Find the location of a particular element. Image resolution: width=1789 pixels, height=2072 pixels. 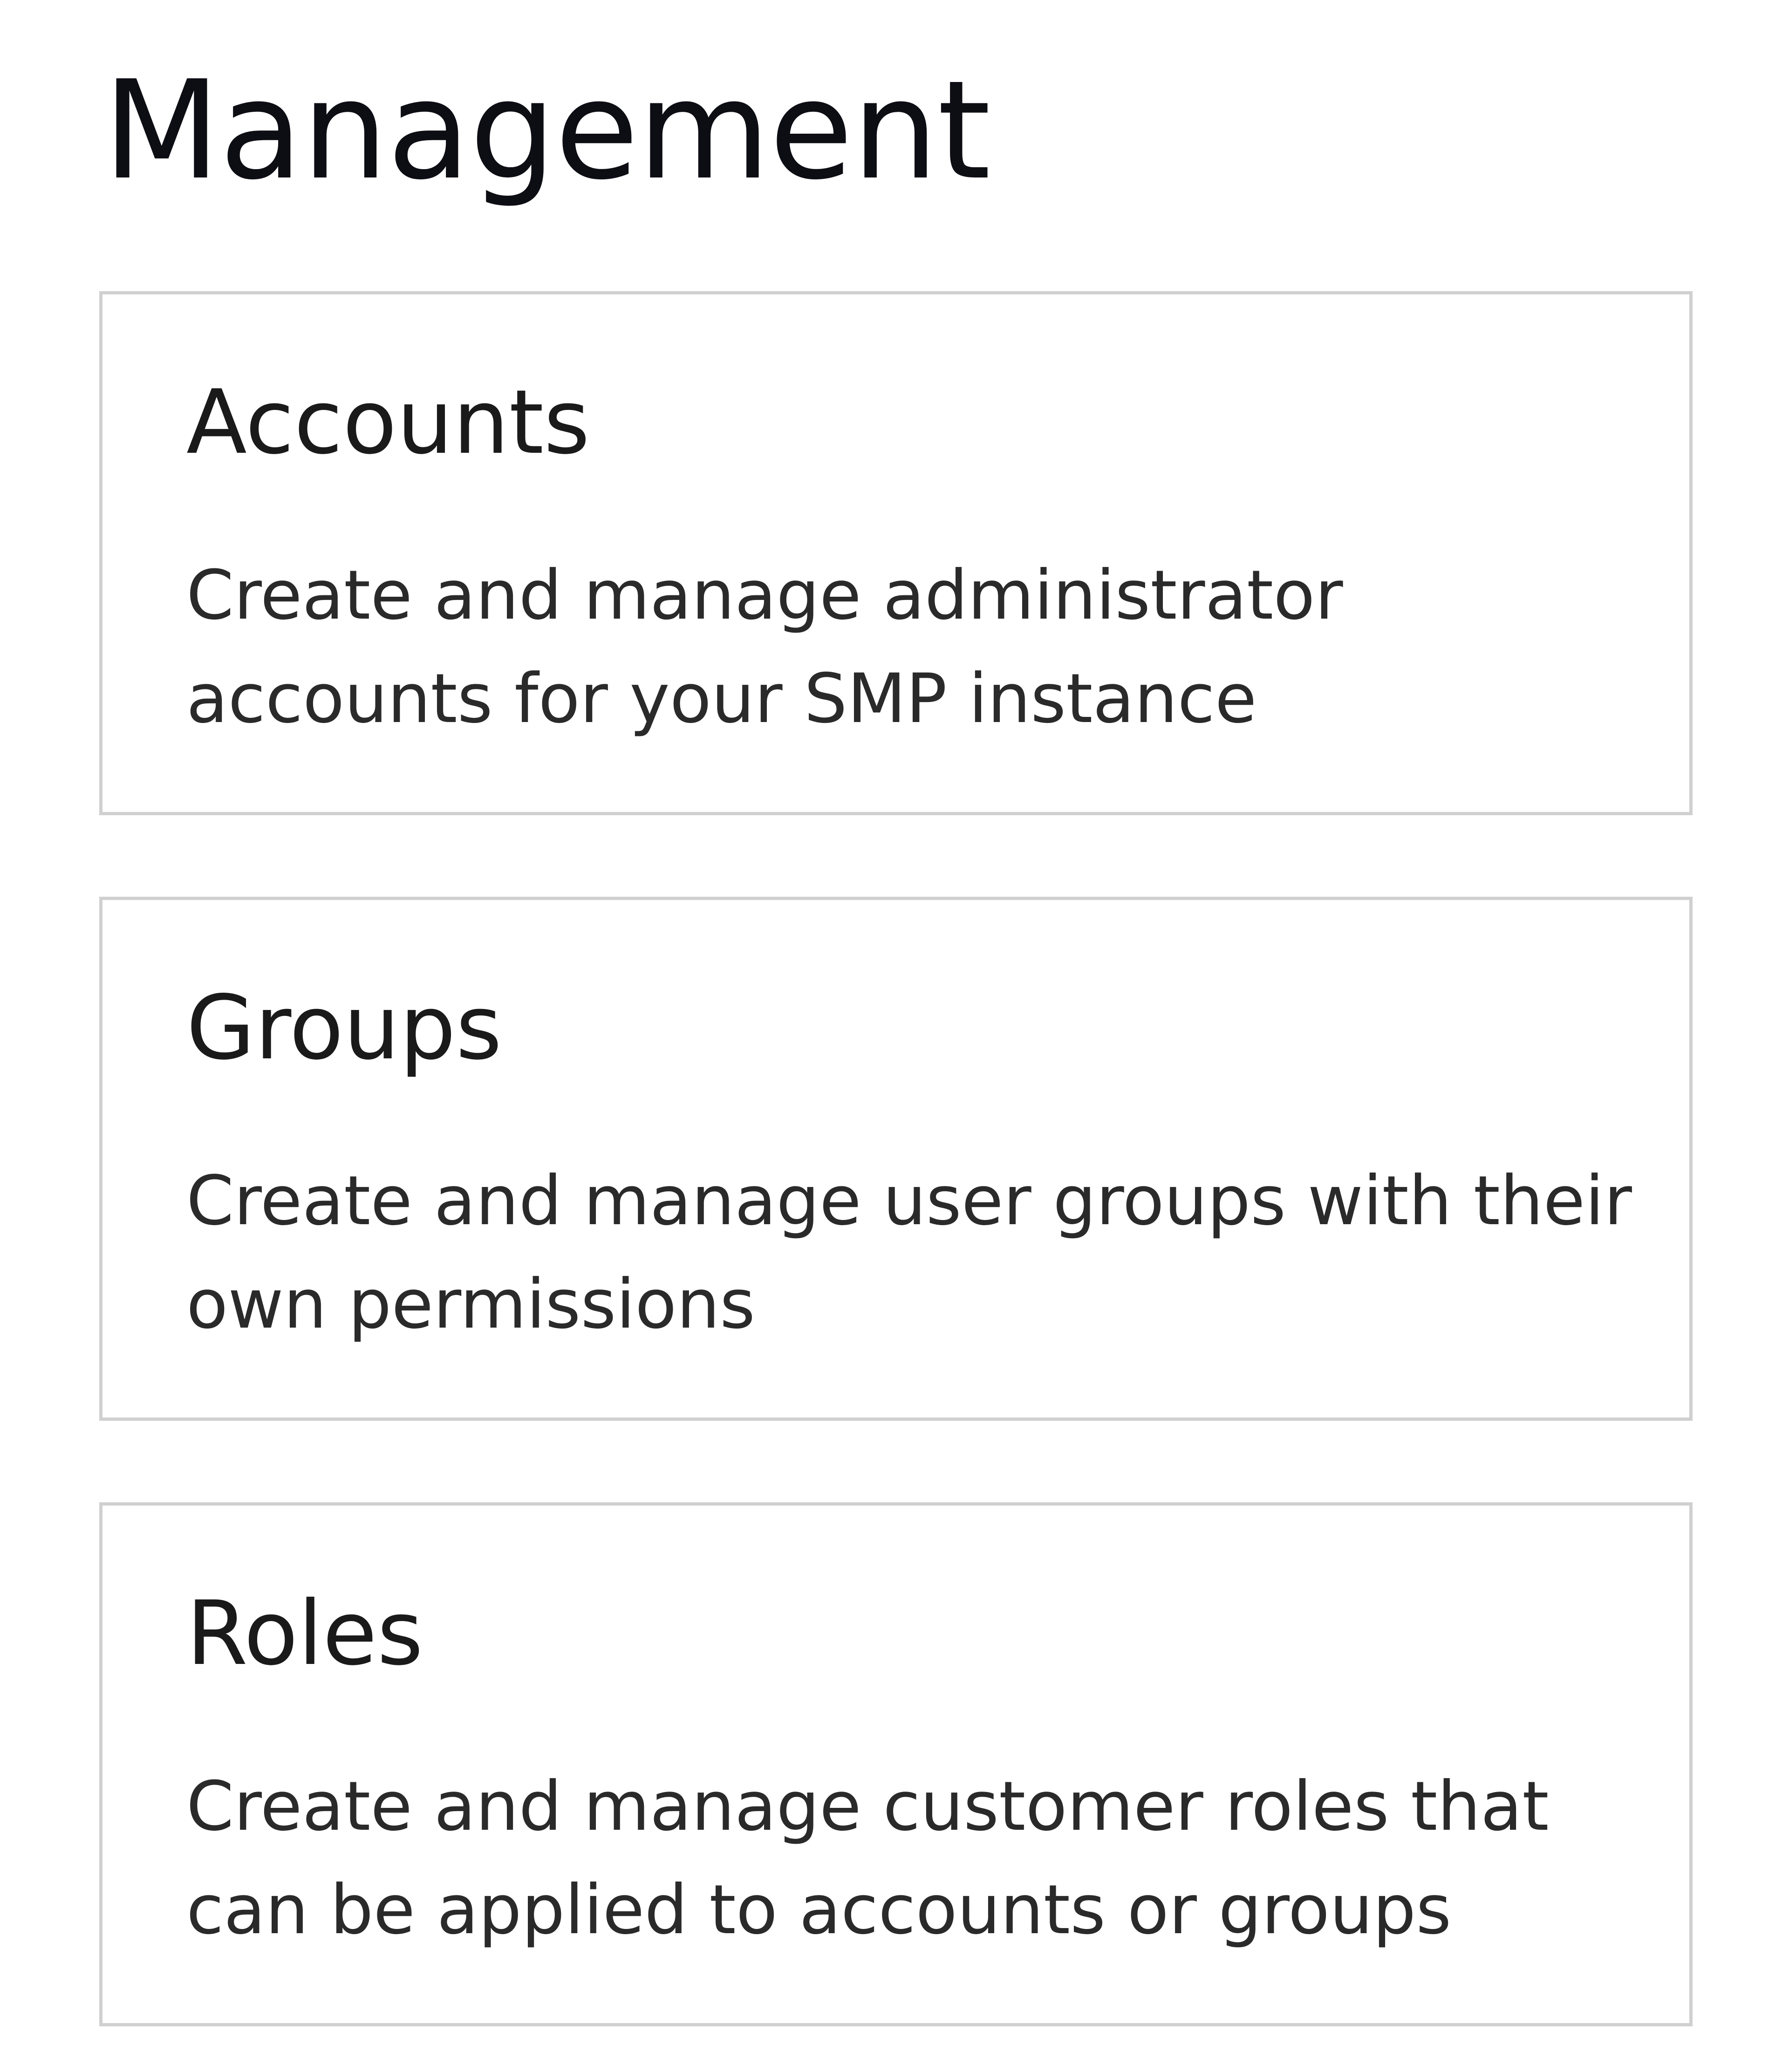

groups-card-title: Groups is located at coordinates (344, 1027).